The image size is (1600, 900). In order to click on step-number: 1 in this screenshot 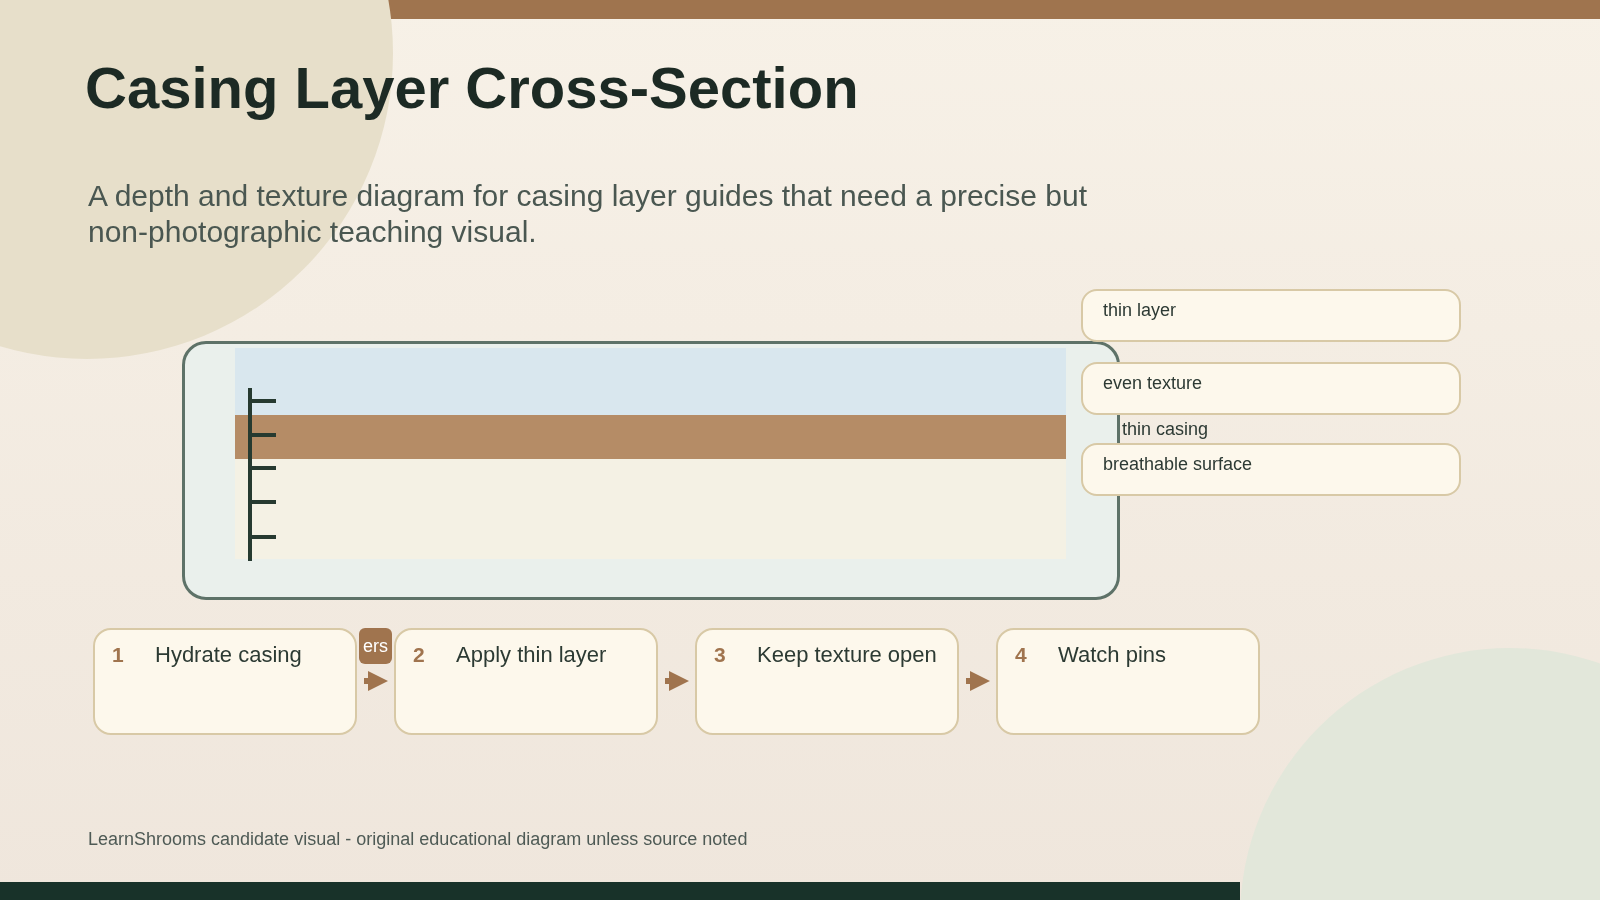, I will do `click(118, 655)`.